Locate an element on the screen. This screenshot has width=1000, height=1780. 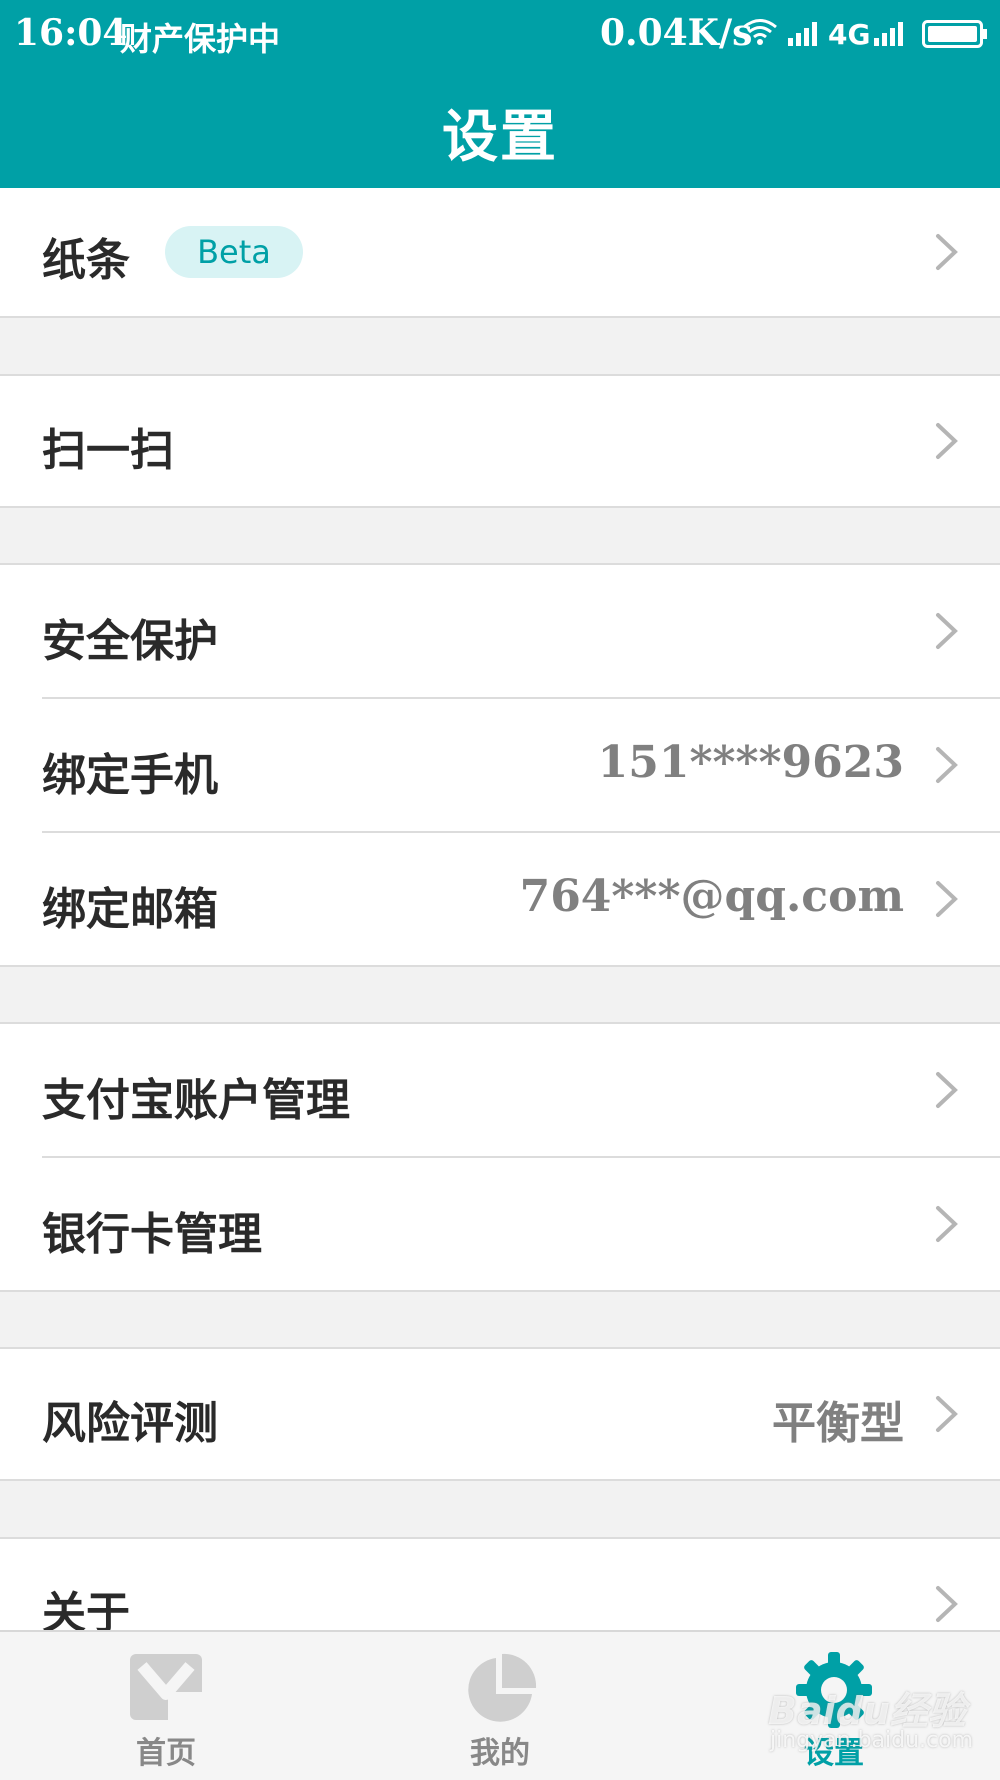
risk-value: 平衡型 is located at coordinates (838, 1423).